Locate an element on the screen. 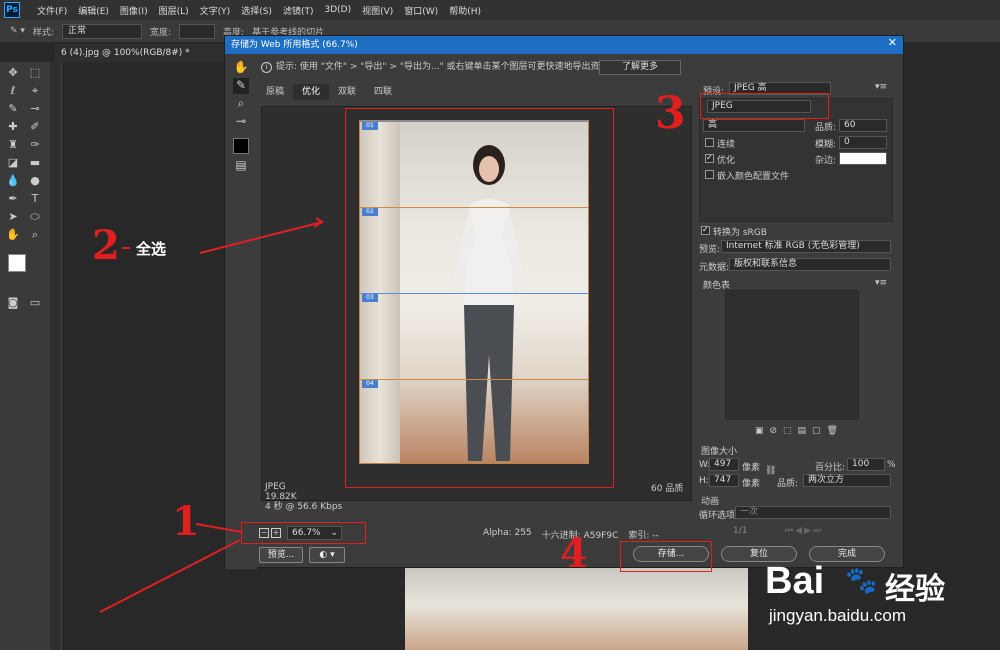 This screenshot has height=650, width=1000. convert-srgb-label: 转换为 sRGB is located at coordinates (740, 233).